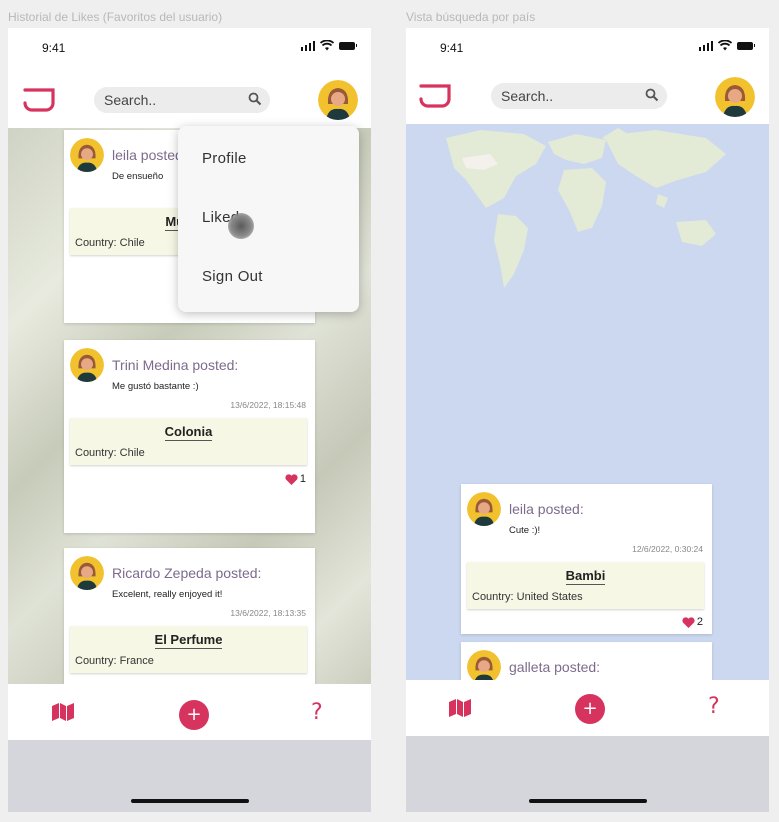 The height and width of the screenshot is (822, 779). Describe the element at coordinates (585, 585) in the screenshot. I see `item-box: Bambi Country: United States` at that location.